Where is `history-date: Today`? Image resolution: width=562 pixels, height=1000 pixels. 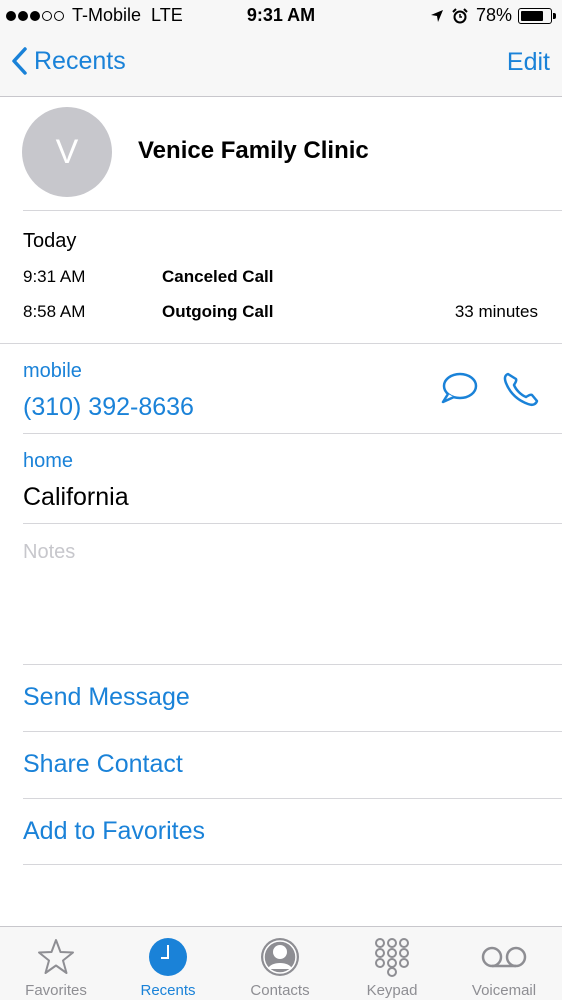 history-date: Today is located at coordinates (50, 241).